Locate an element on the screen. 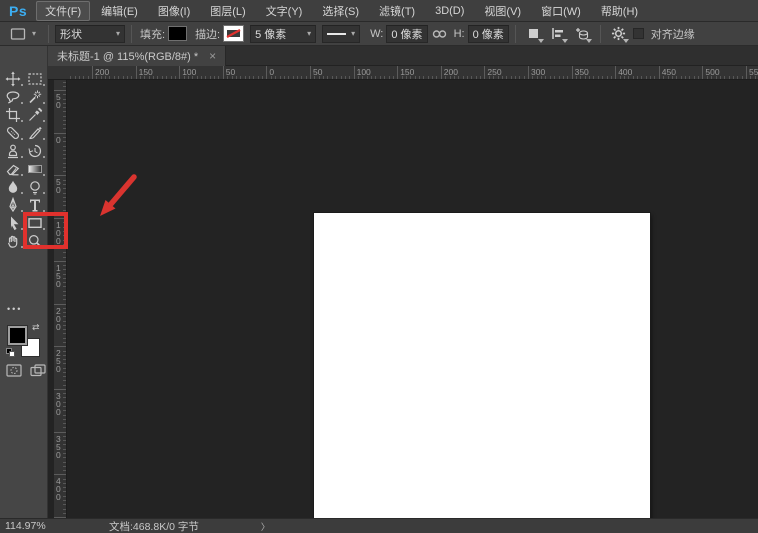  clone-stamp-tool is located at coordinates (13, 151).